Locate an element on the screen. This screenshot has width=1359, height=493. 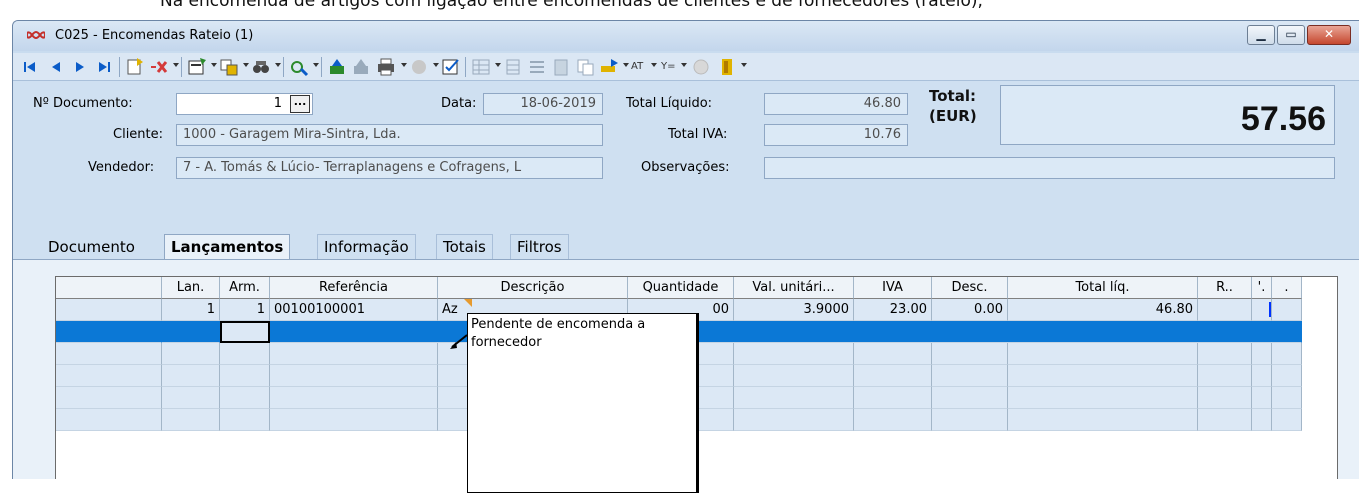
previous-record-icon is located at coordinates (56, 67).